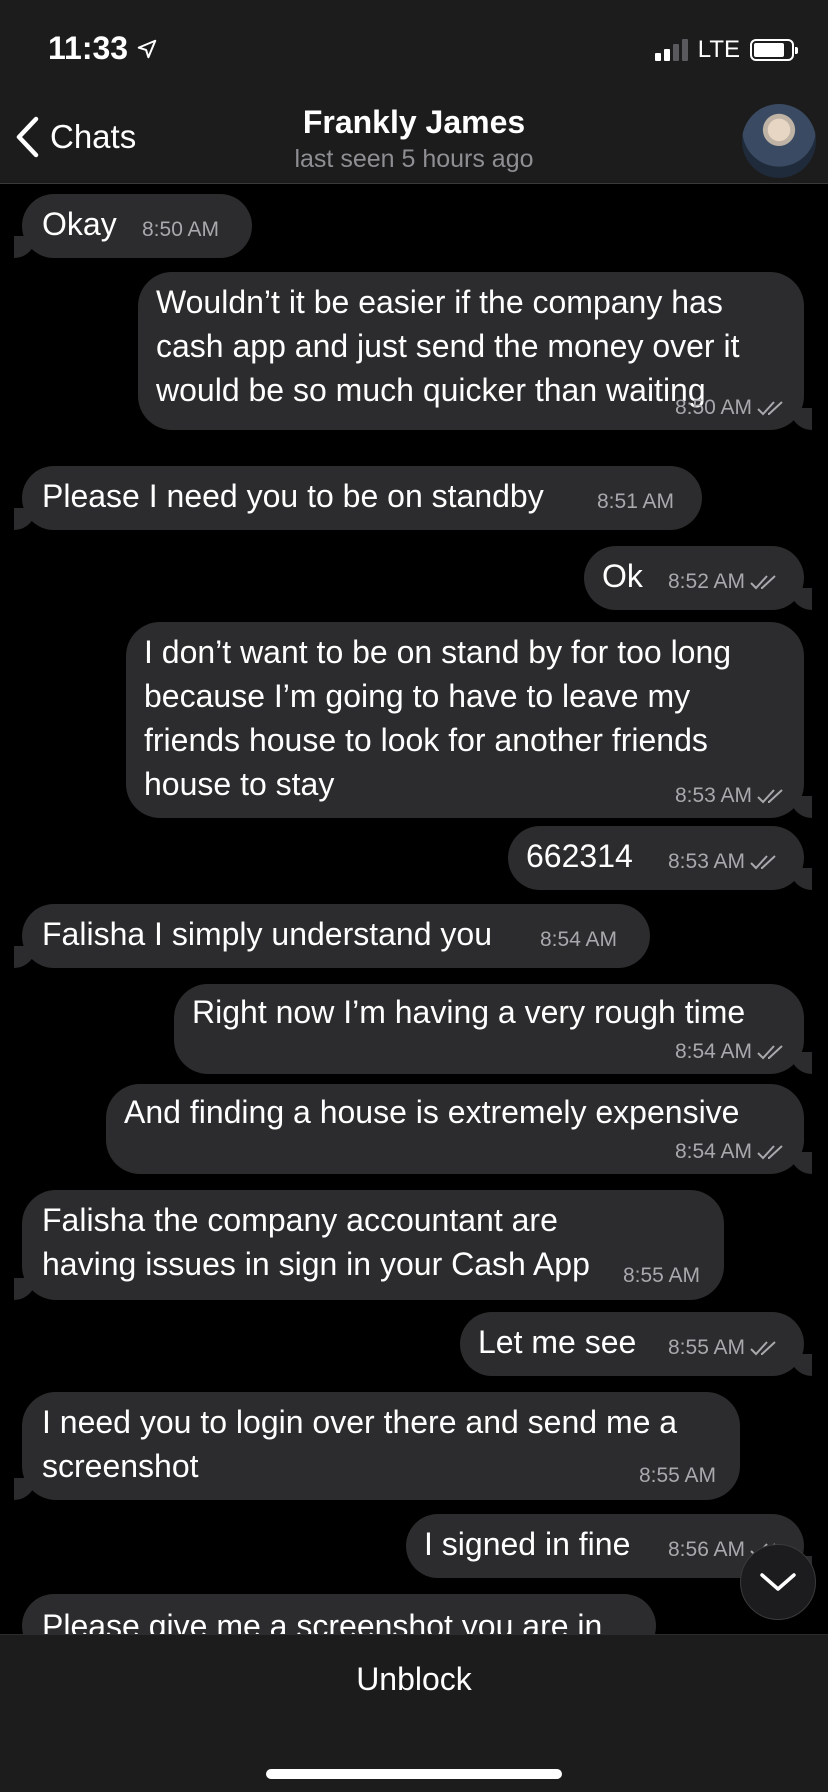  Describe the element at coordinates (414, 122) in the screenshot. I see `contact-name: Frankly James` at that location.